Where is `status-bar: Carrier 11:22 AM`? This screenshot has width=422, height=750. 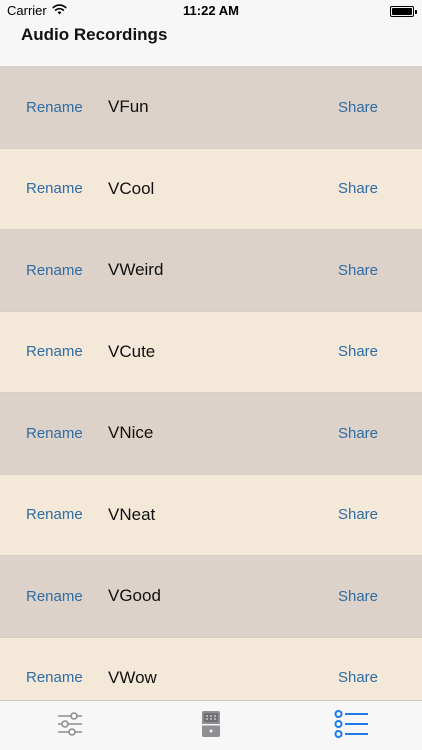
status-bar: Carrier 11:22 AM is located at coordinates (211, 11).